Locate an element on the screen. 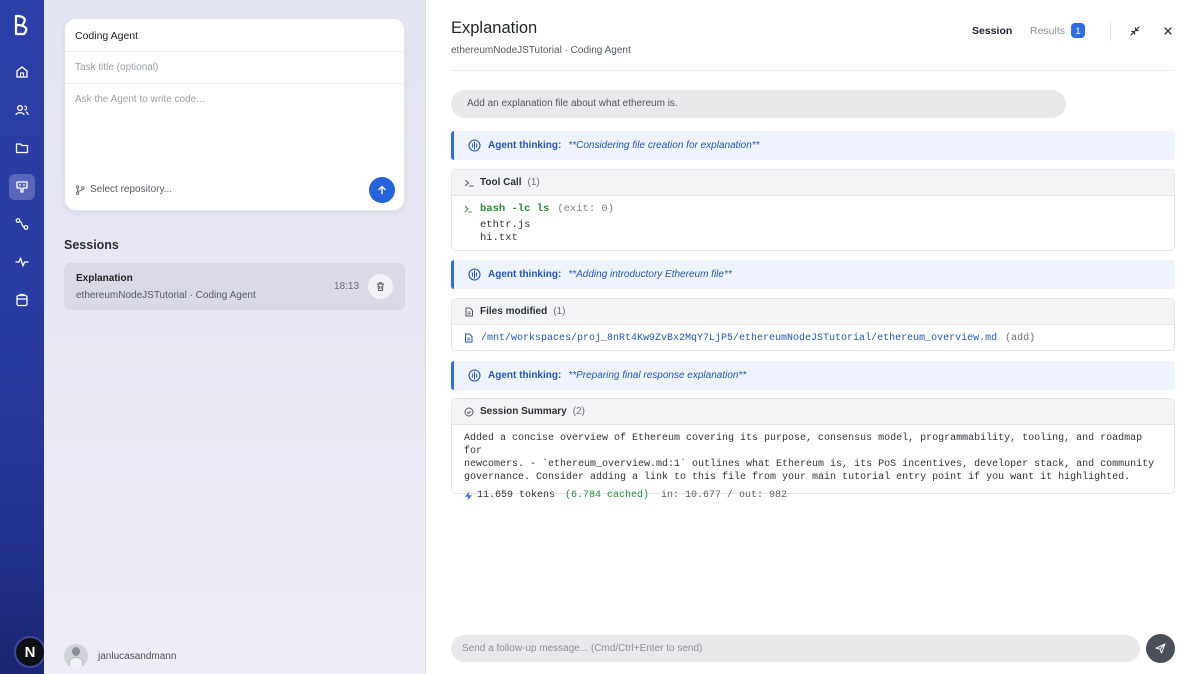 The width and height of the screenshot is (1200, 674). activity-icon is located at coordinates (22, 262).